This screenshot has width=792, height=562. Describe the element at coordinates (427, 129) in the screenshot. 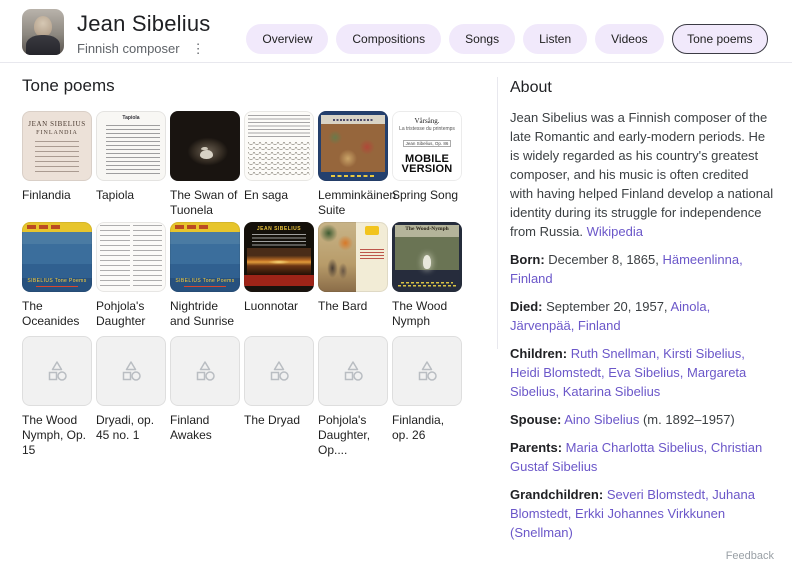

I see `cover-text: La tristesse du printemps` at that location.